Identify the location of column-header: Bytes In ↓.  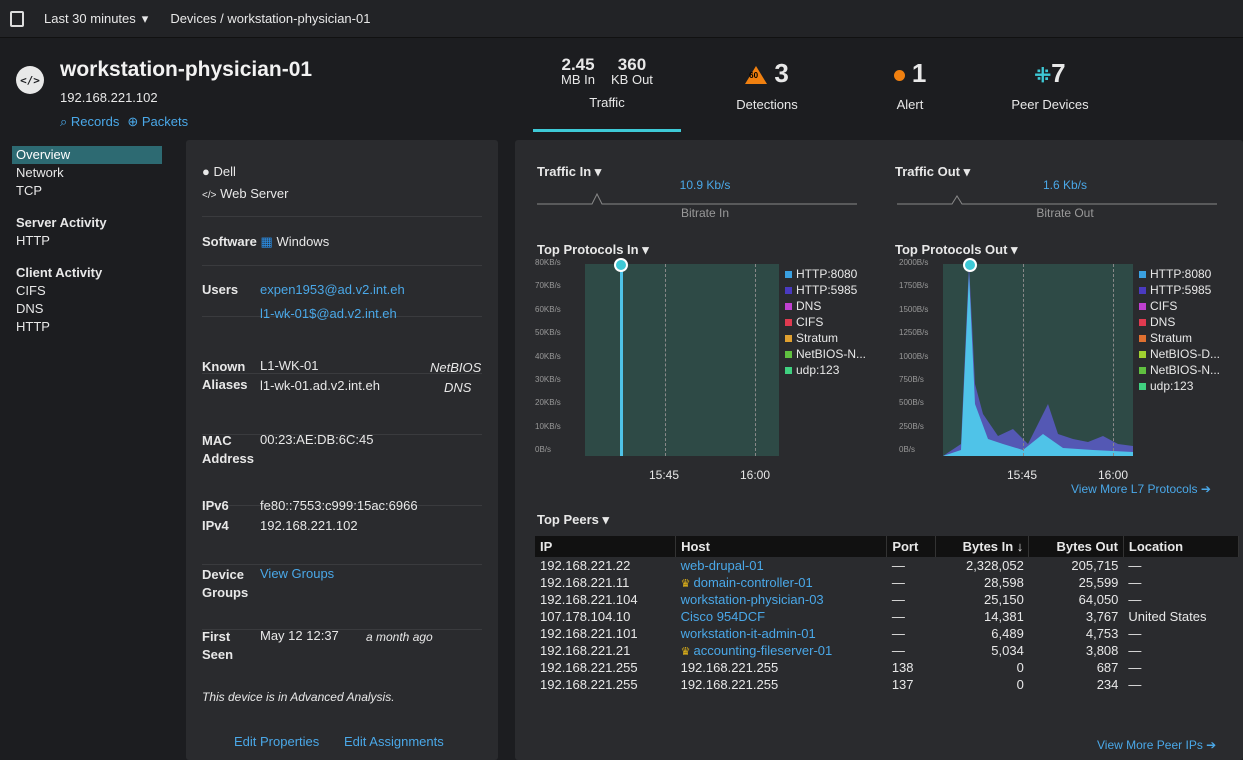
(982, 546).